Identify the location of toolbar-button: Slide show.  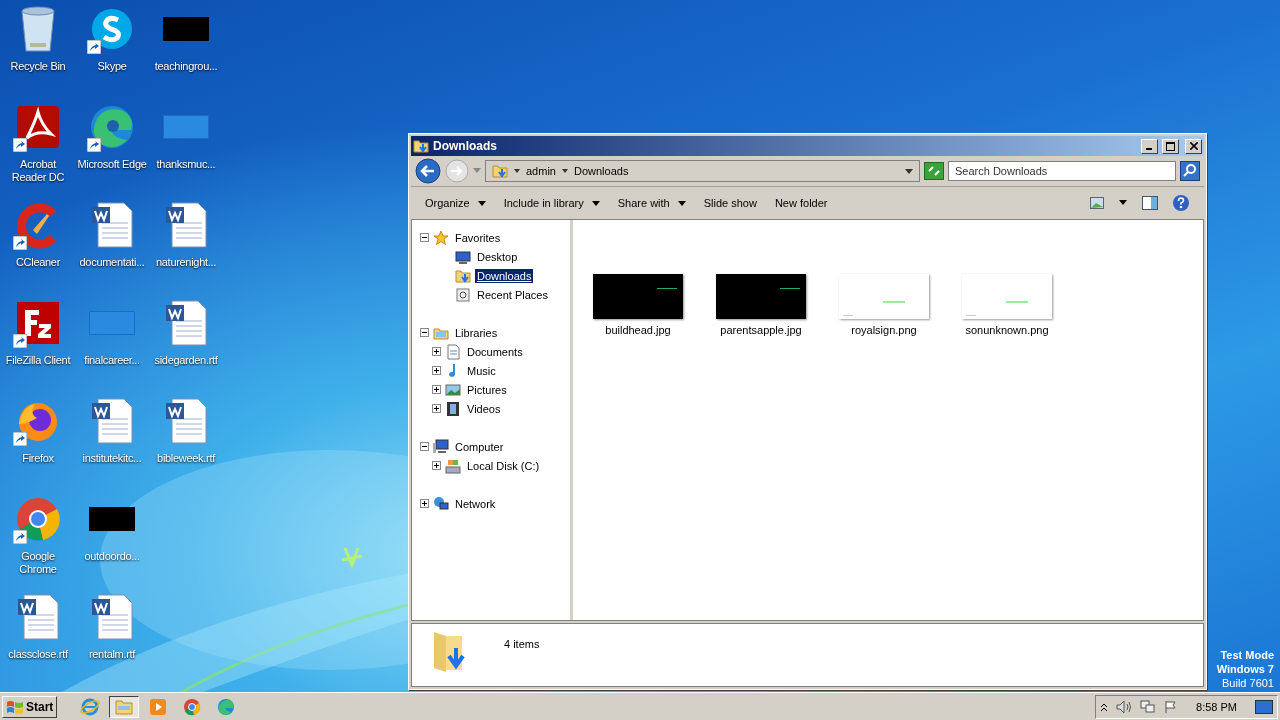
(730, 203).